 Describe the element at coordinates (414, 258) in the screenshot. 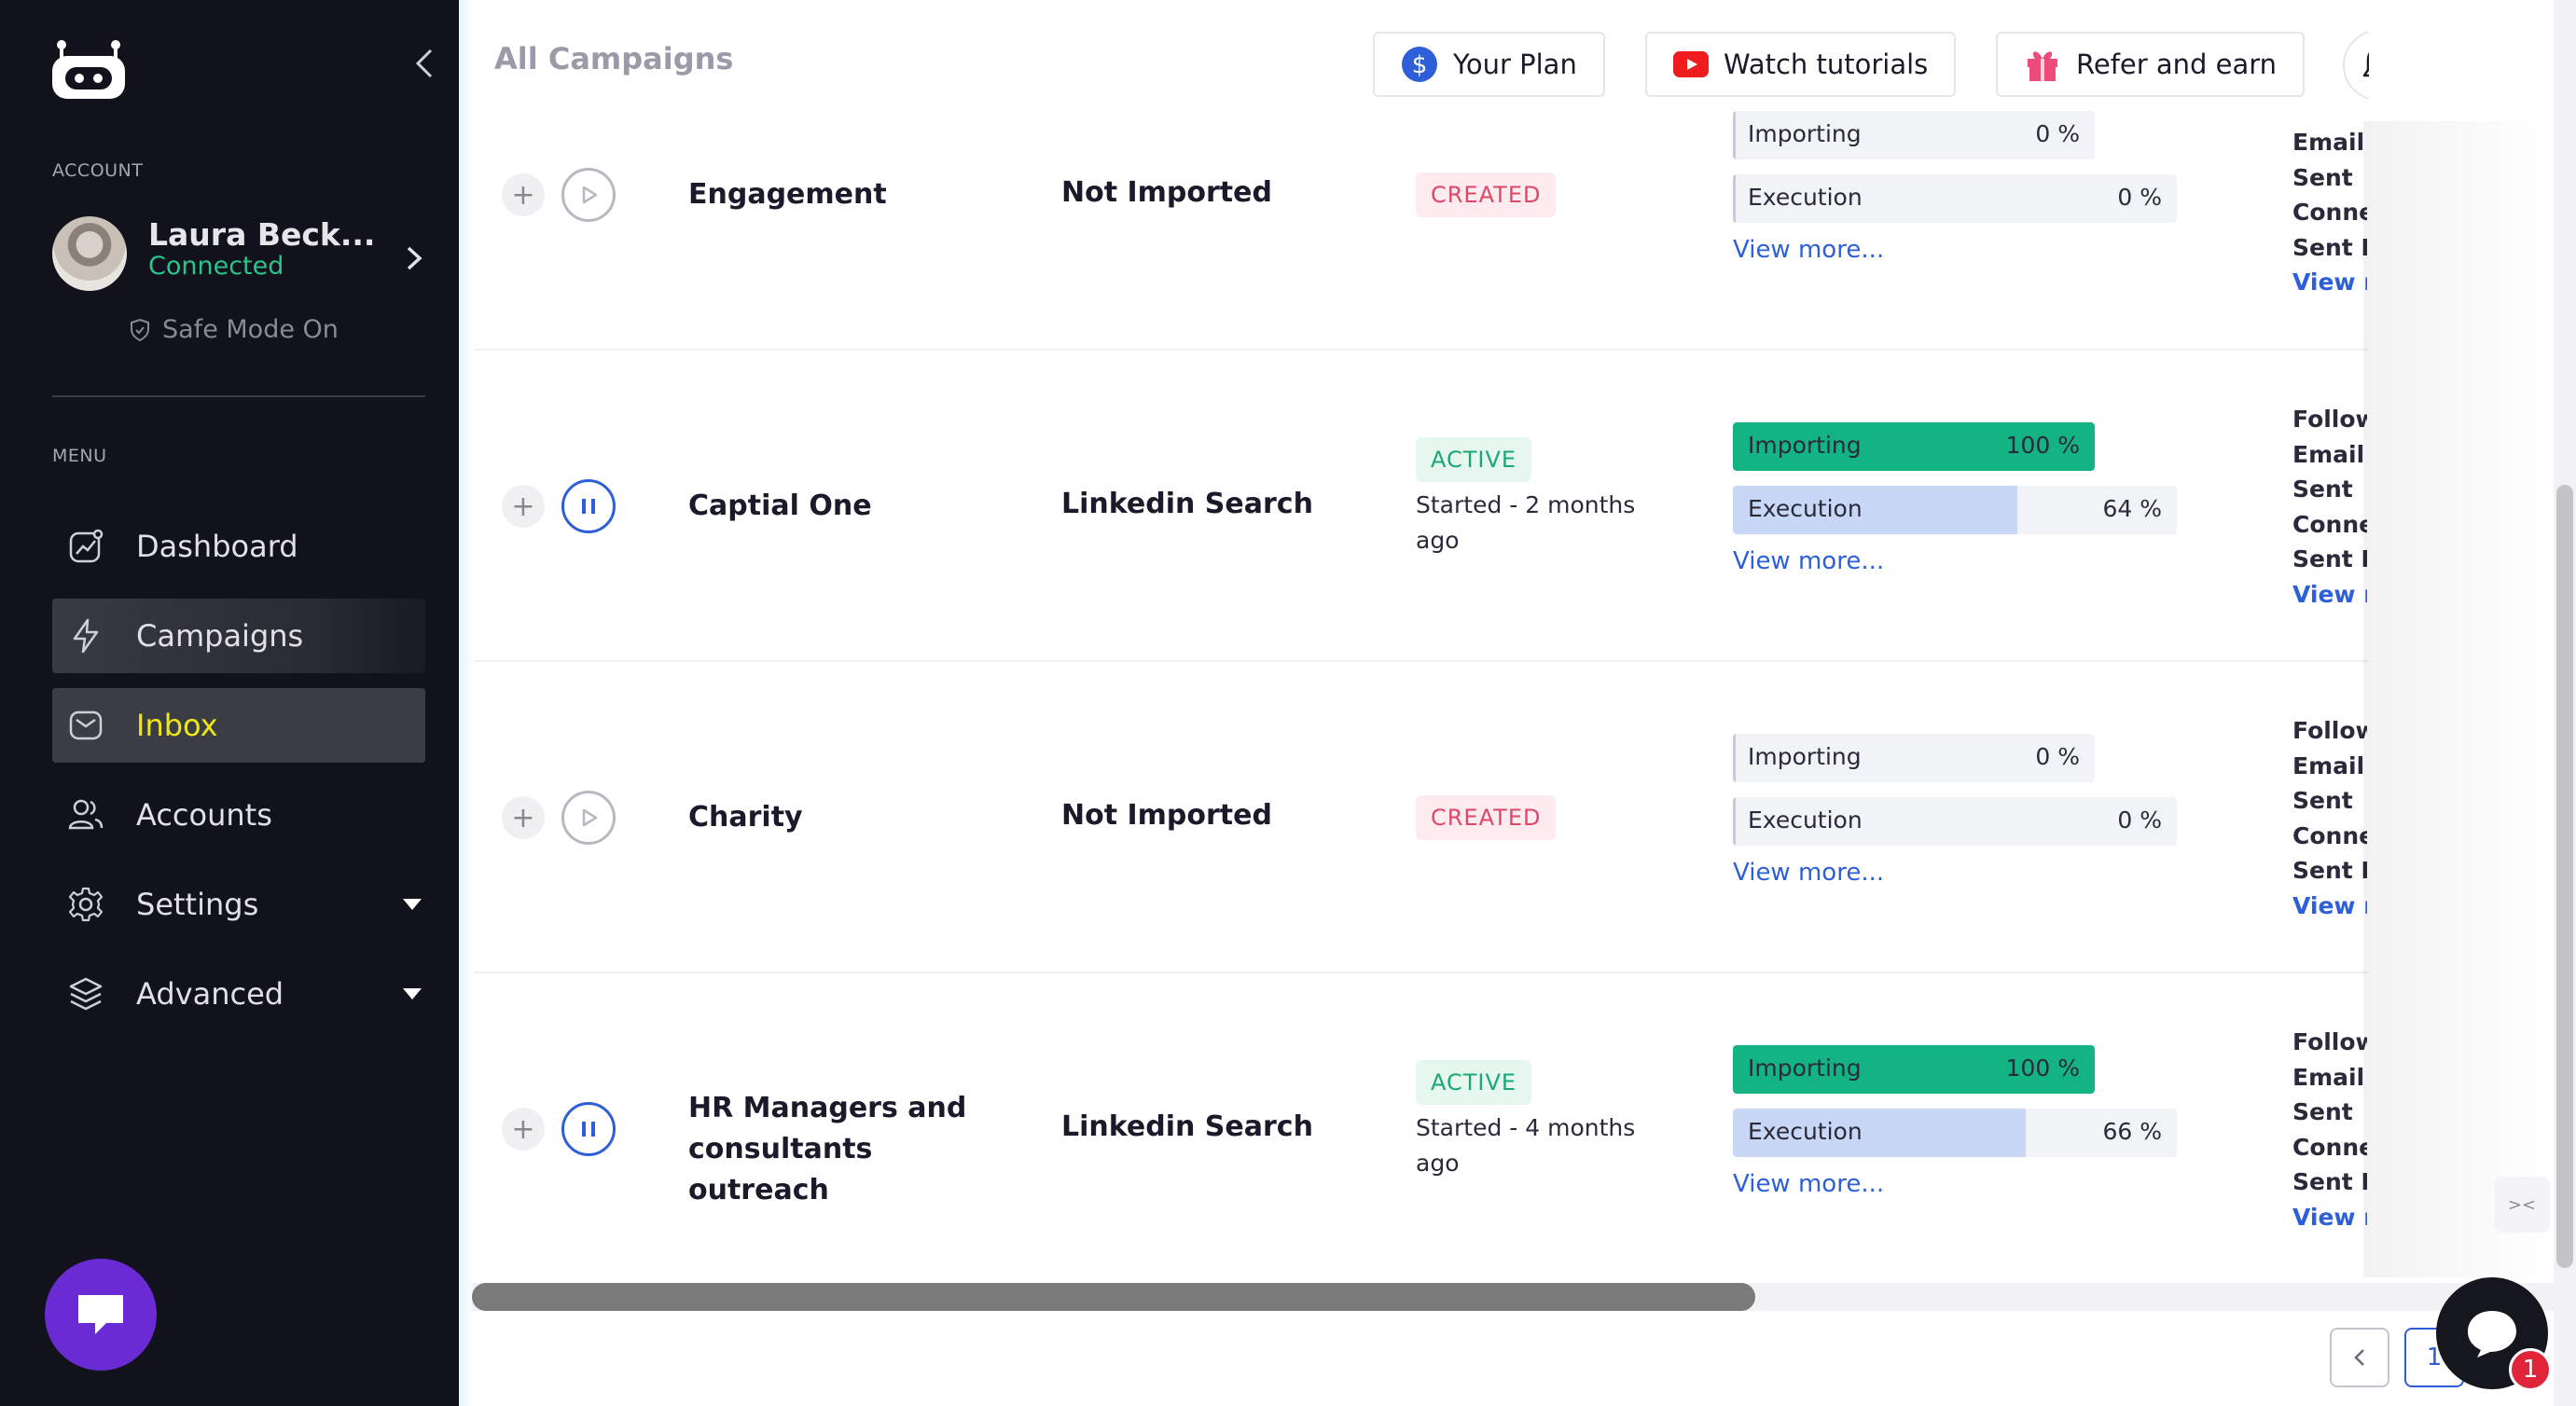

I see `chevron-right-icon` at that location.